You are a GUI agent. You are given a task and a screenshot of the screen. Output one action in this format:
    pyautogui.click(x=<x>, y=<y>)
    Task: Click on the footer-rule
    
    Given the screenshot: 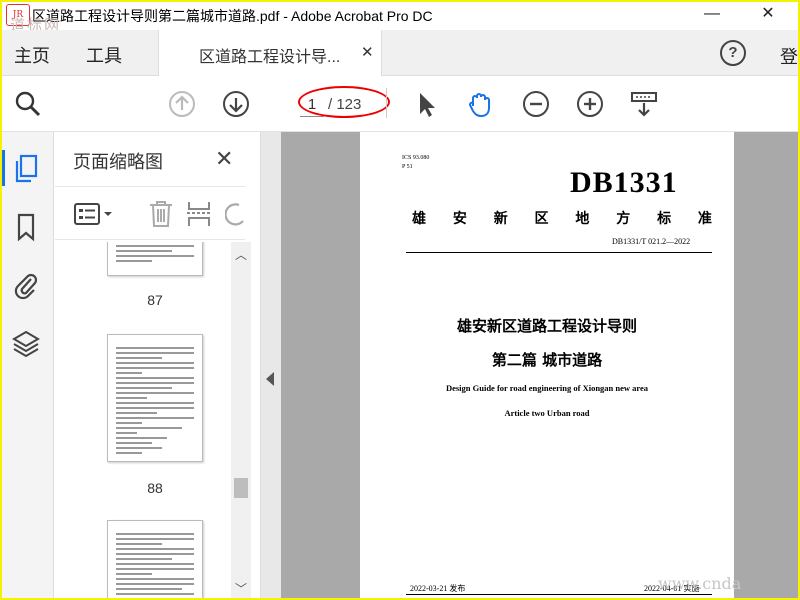 What is the action you would take?
    pyautogui.click(x=559, y=594)
    